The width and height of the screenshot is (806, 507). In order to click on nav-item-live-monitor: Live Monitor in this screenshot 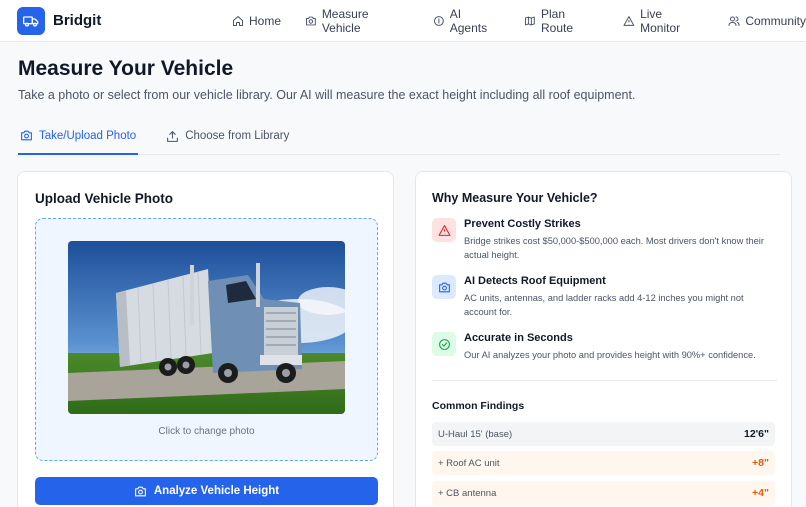, I will do `click(663, 21)`.